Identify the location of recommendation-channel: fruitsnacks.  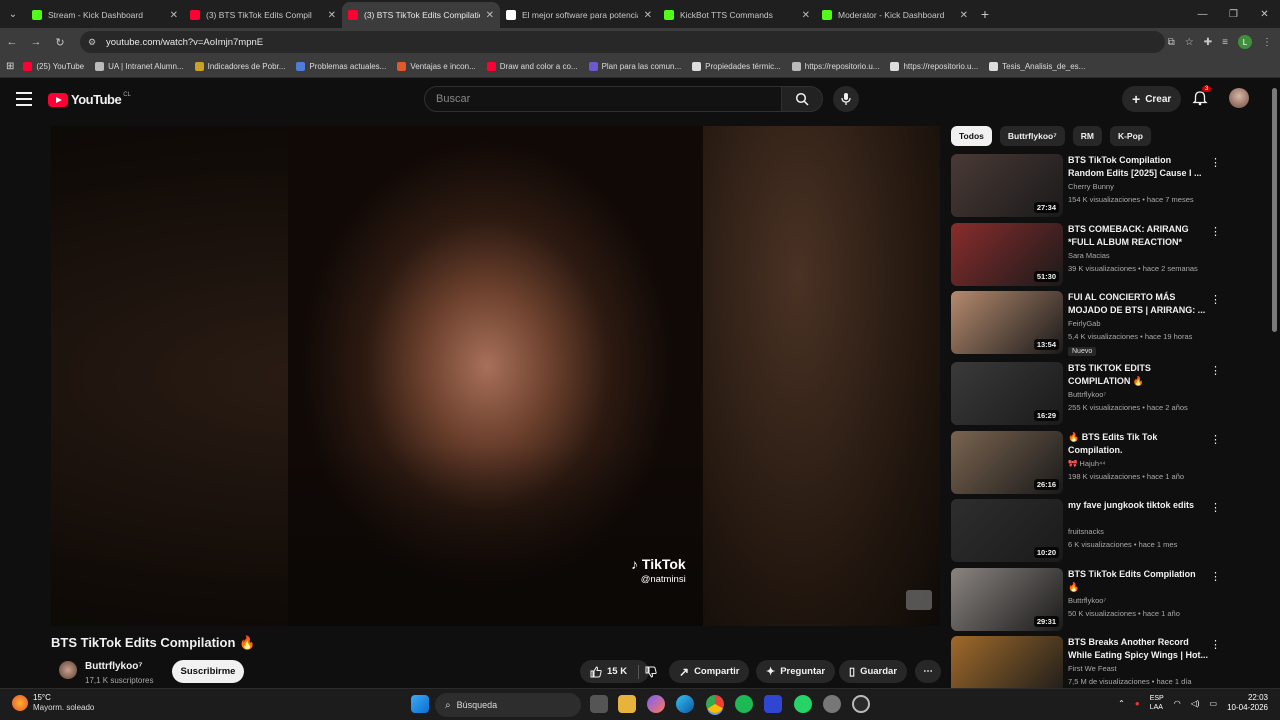
(1086, 531).